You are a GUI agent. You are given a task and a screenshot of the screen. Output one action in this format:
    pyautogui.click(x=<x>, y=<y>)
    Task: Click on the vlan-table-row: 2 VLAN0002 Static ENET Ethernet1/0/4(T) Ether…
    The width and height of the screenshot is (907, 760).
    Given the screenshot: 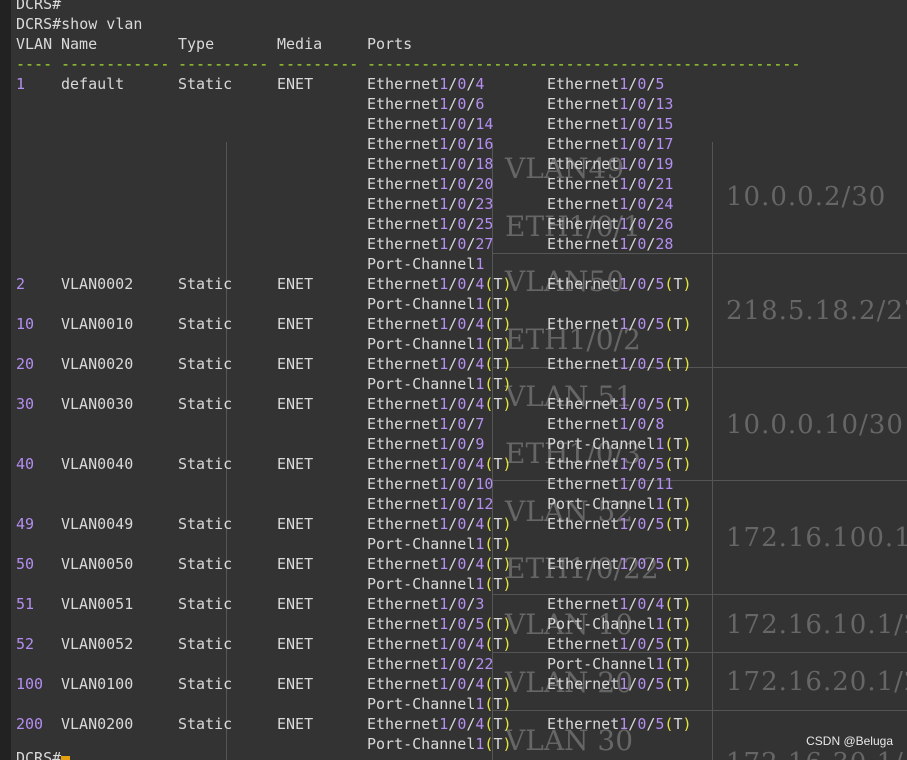 What is the action you would take?
    pyautogui.click(x=453, y=284)
    